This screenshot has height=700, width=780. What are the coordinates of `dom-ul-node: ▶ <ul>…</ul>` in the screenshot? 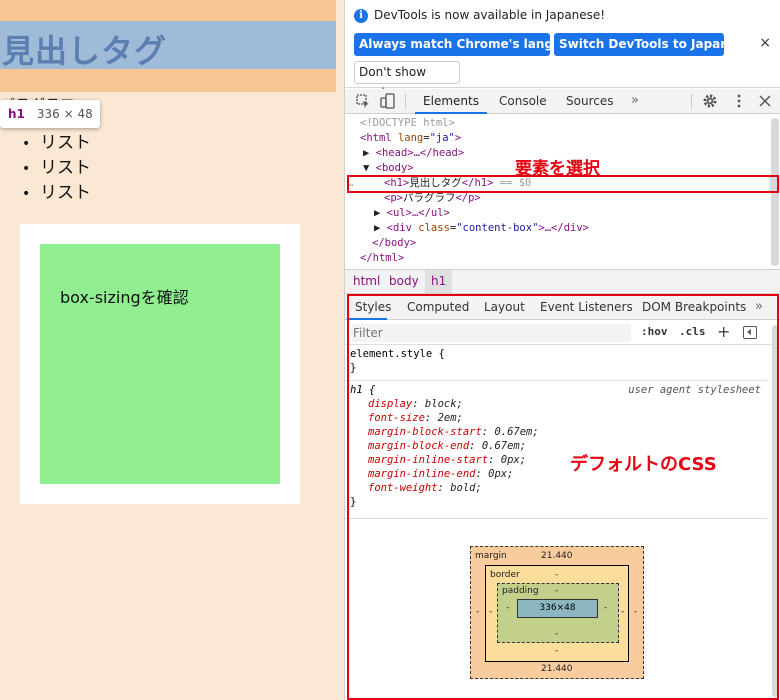 It's located at (412, 213).